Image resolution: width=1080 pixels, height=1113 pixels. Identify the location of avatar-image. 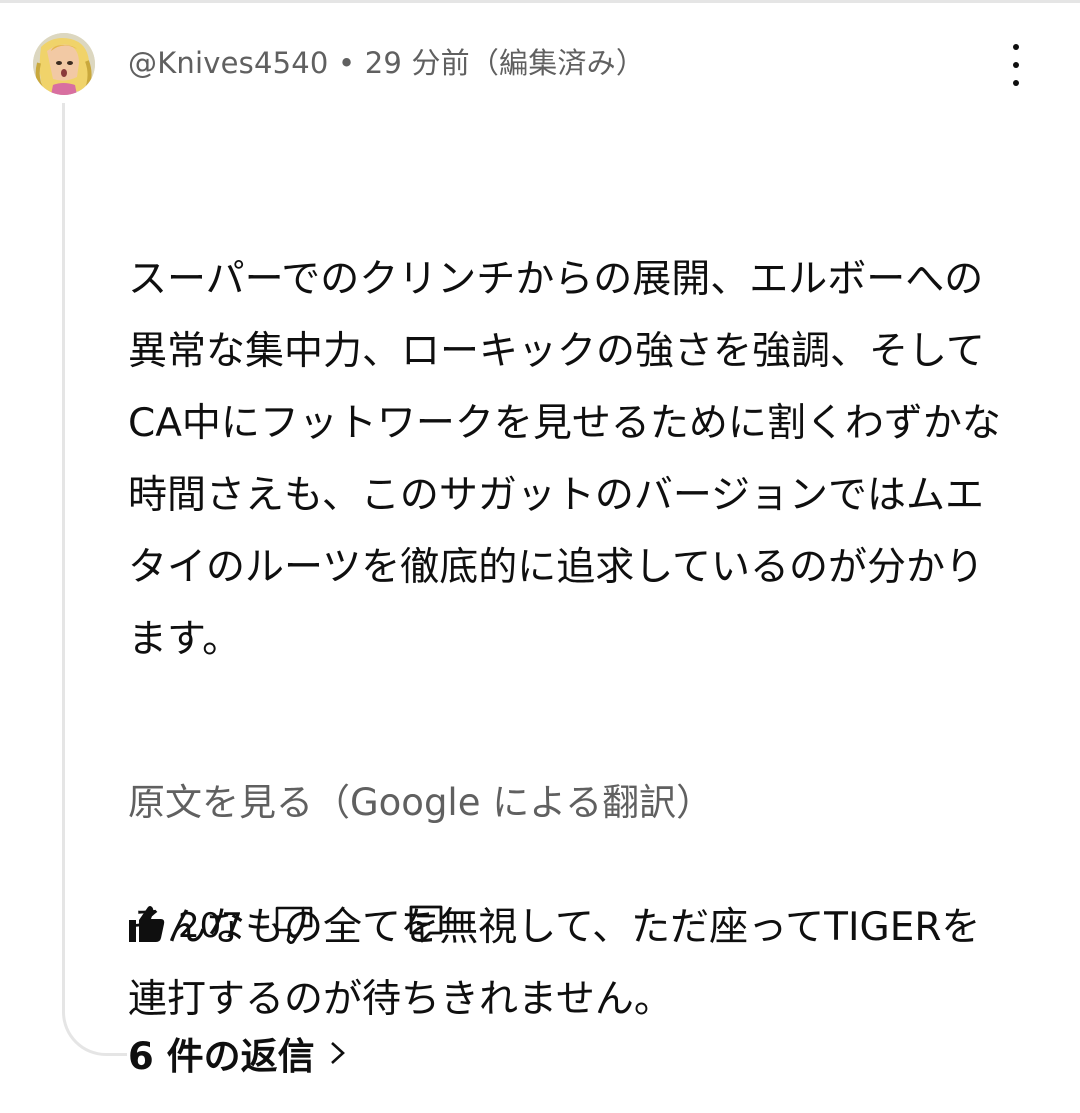
(64, 64).